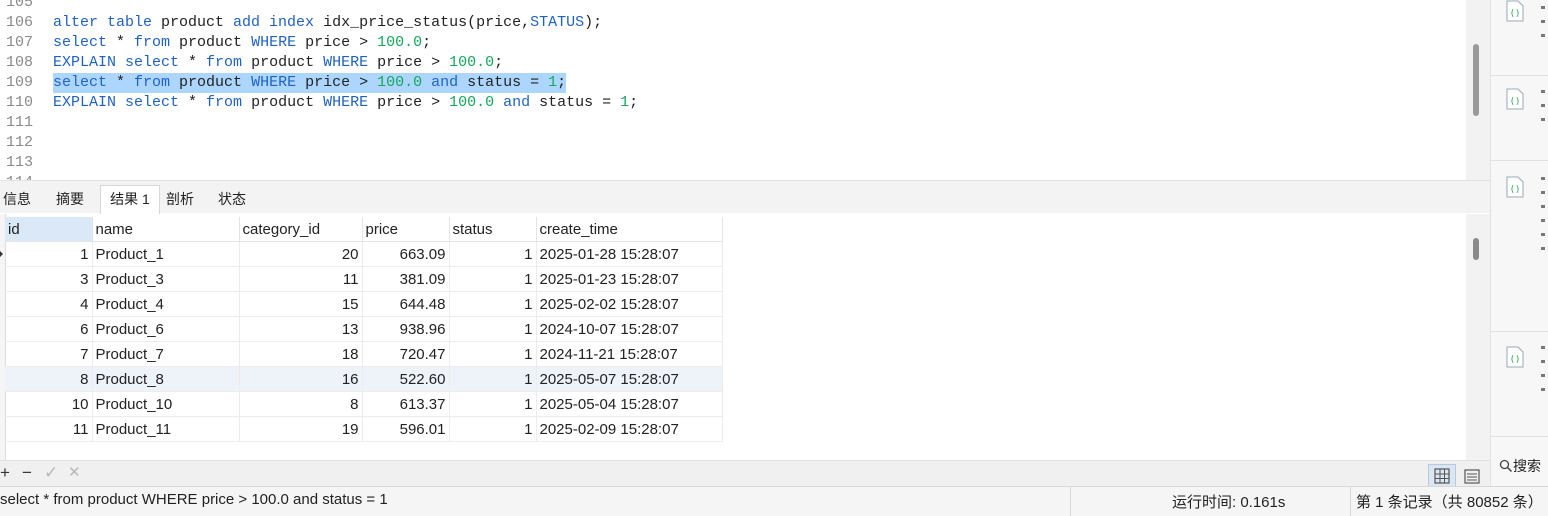 Image resolution: width=1548 pixels, height=516 pixels. Describe the element at coordinates (166, 254) in the screenshot. I see `table-cell: Product_1` at that location.